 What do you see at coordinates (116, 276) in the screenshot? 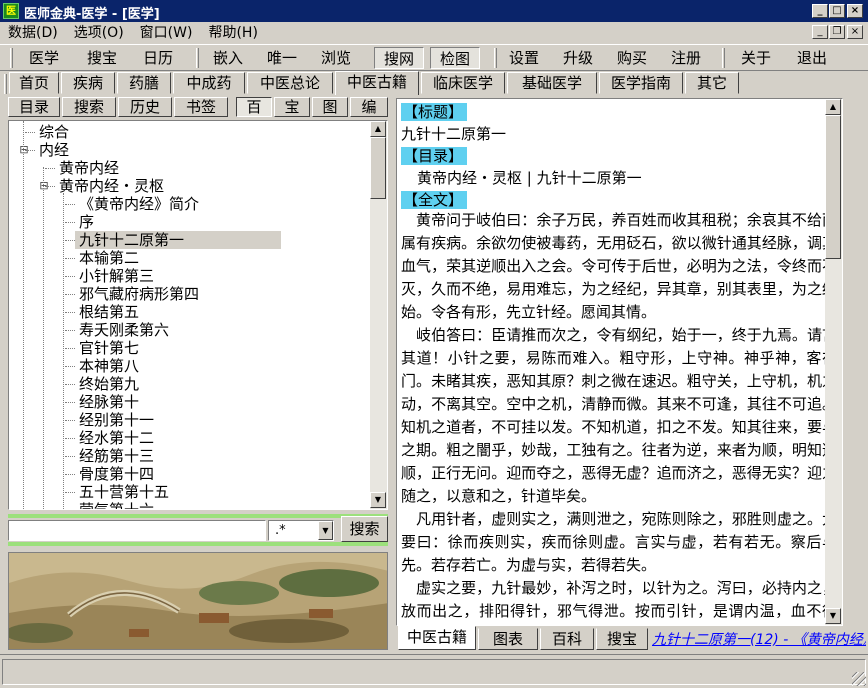
I see `tree-item: 小针解第三` at bounding box center [116, 276].